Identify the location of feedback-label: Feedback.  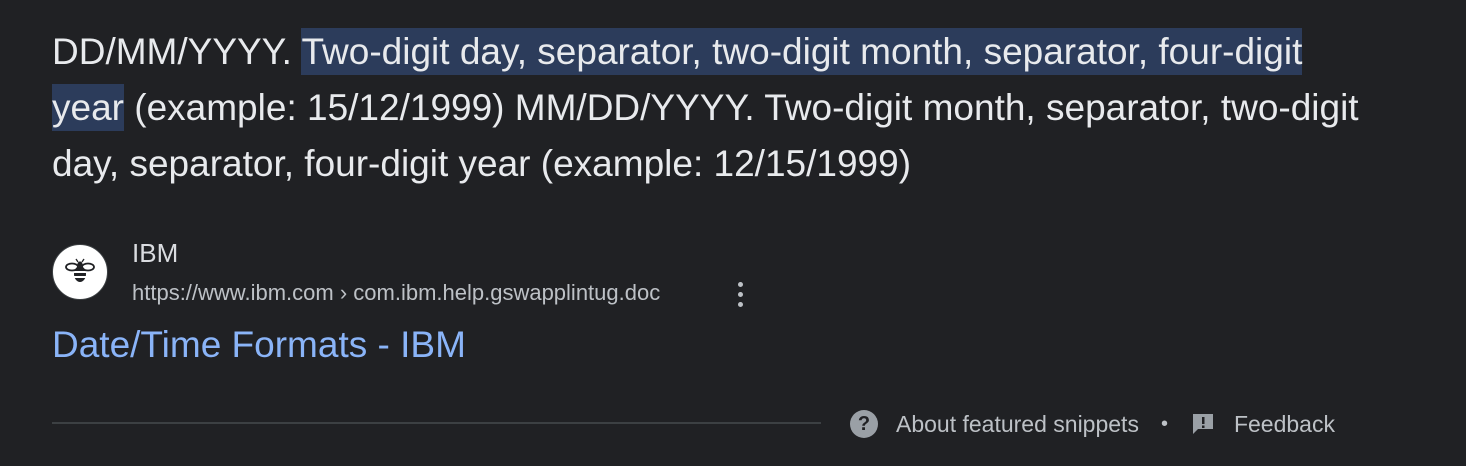
(1284, 423).